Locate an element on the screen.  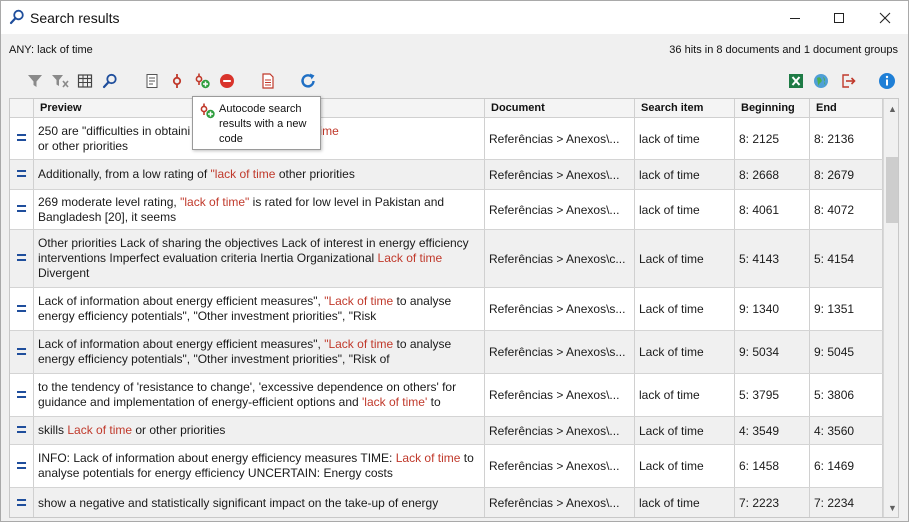
help-icon is located at coordinates (887, 81).